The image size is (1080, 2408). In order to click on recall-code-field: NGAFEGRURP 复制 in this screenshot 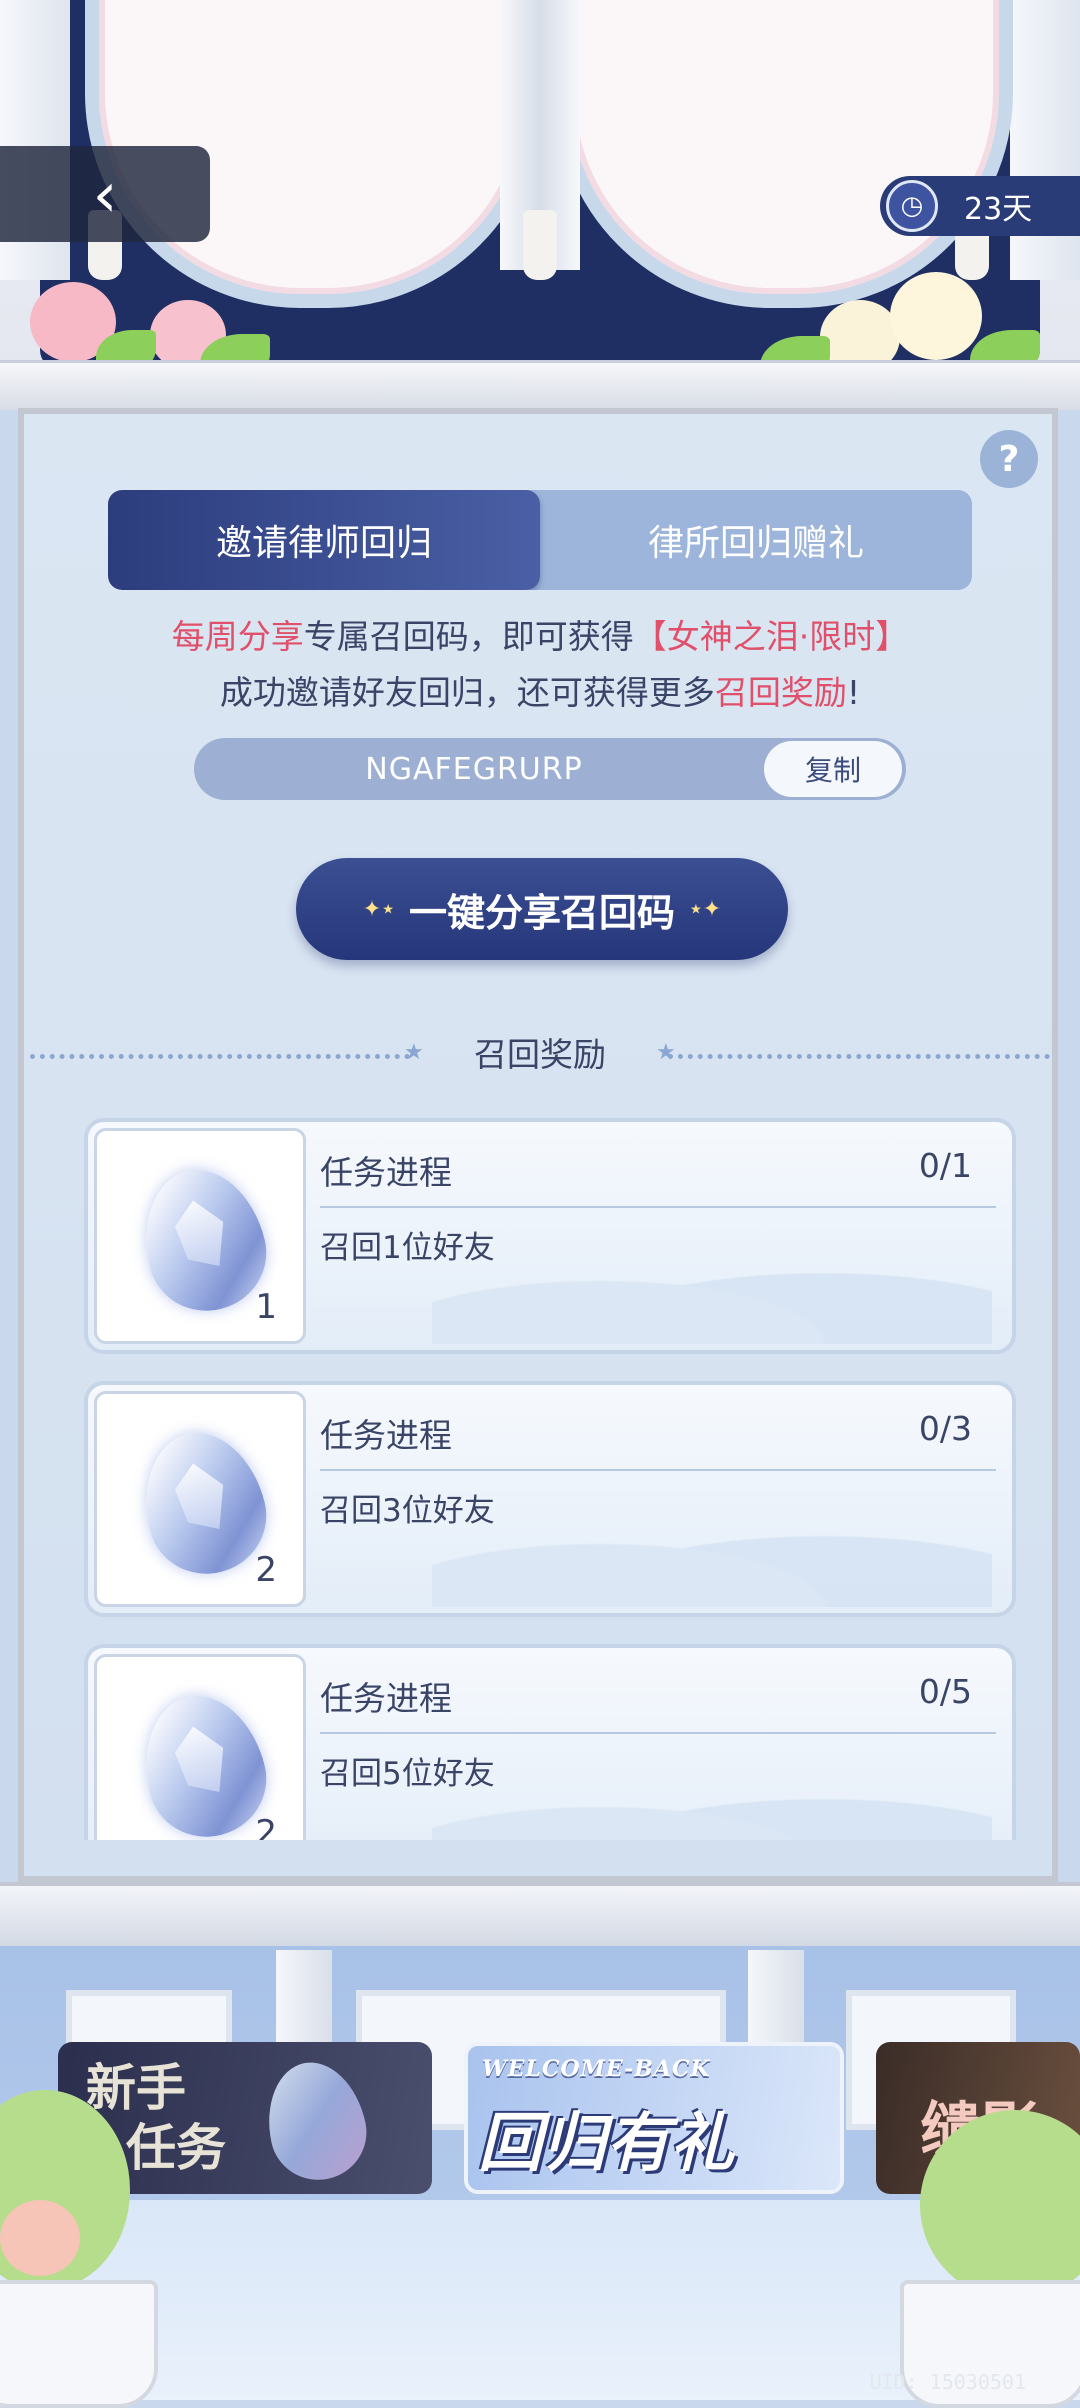, I will do `click(550, 769)`.